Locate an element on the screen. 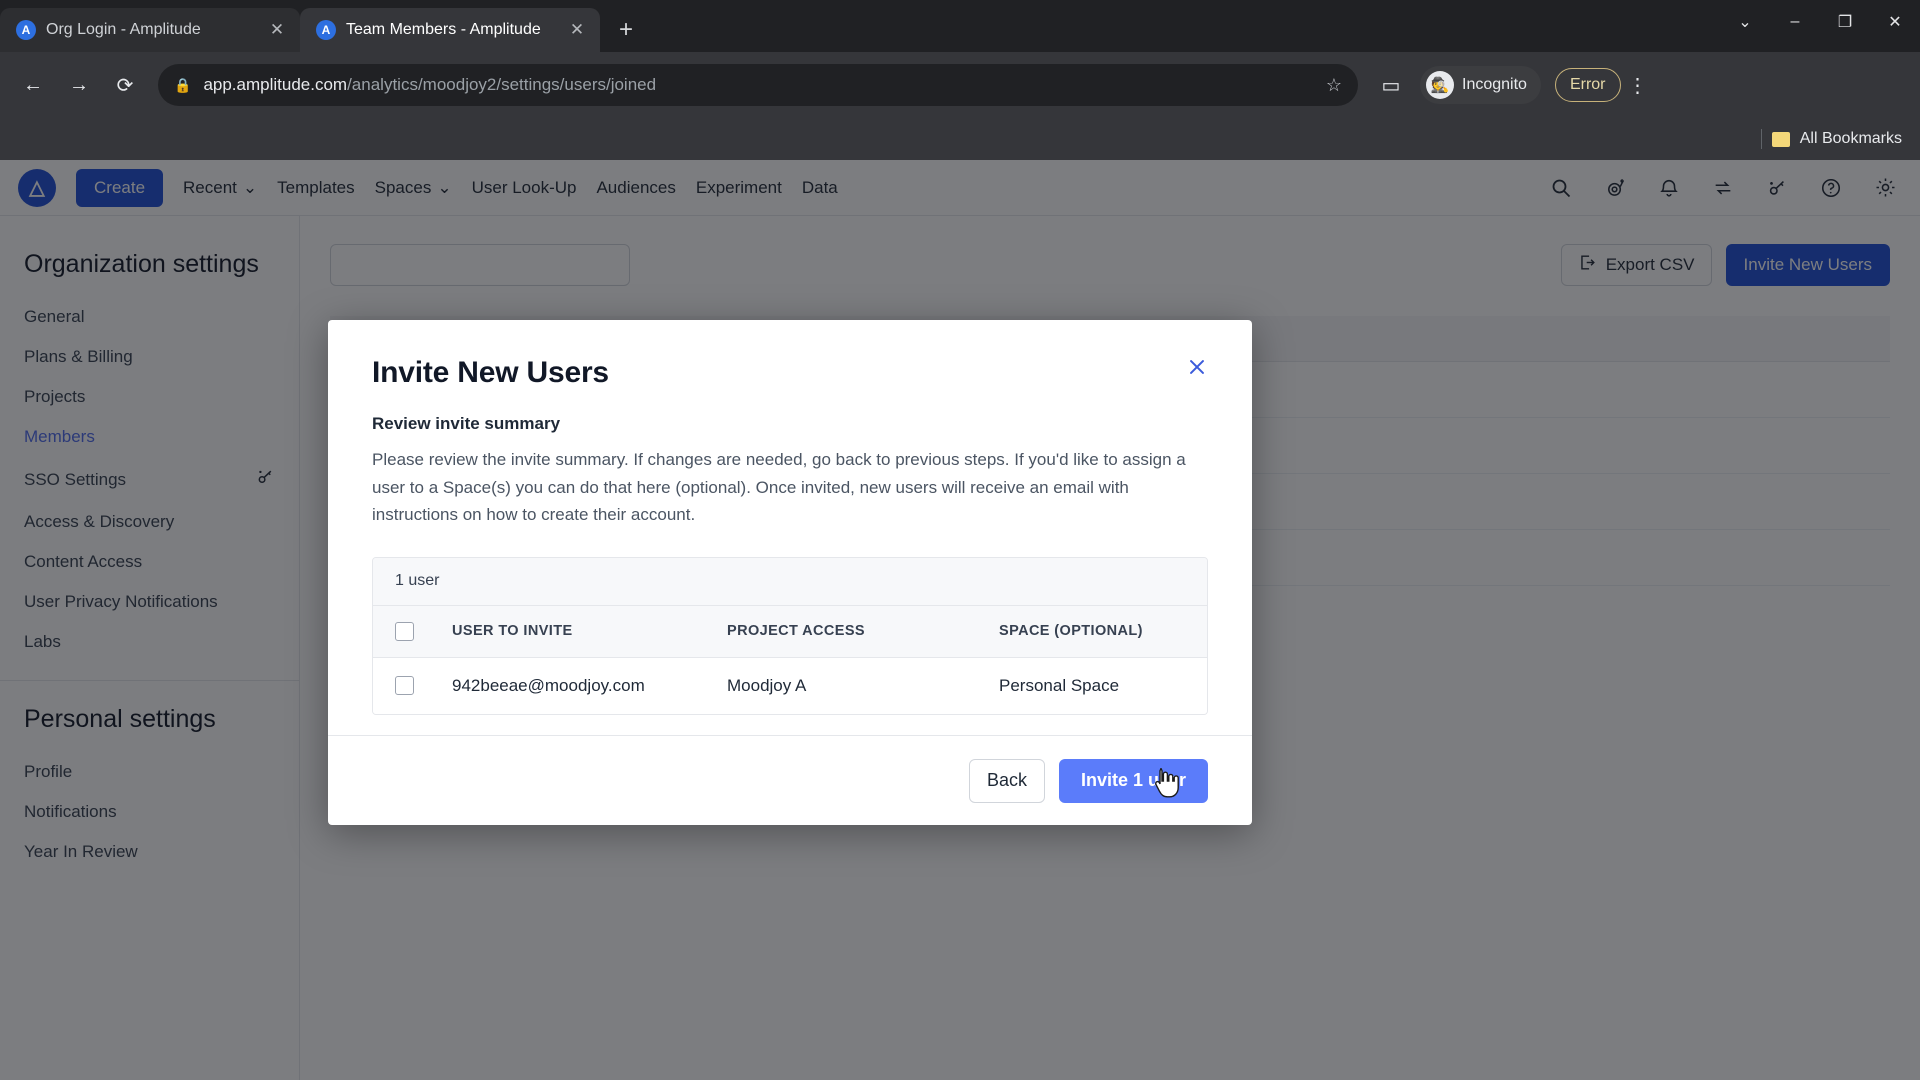 Image resolution: width=1920 pixels, height=1080 pixels. divider is located at coordinates (1761, 139).